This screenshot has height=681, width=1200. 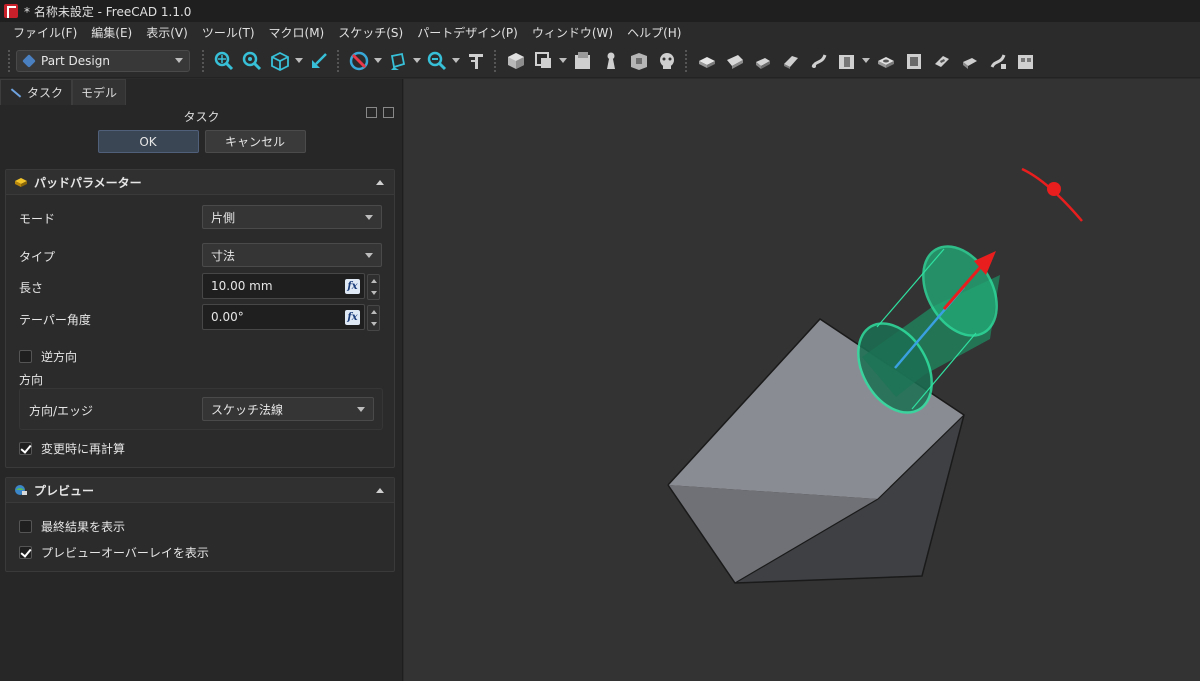 I want to click on subtractive-helix-button, so click(x=998, y=61).